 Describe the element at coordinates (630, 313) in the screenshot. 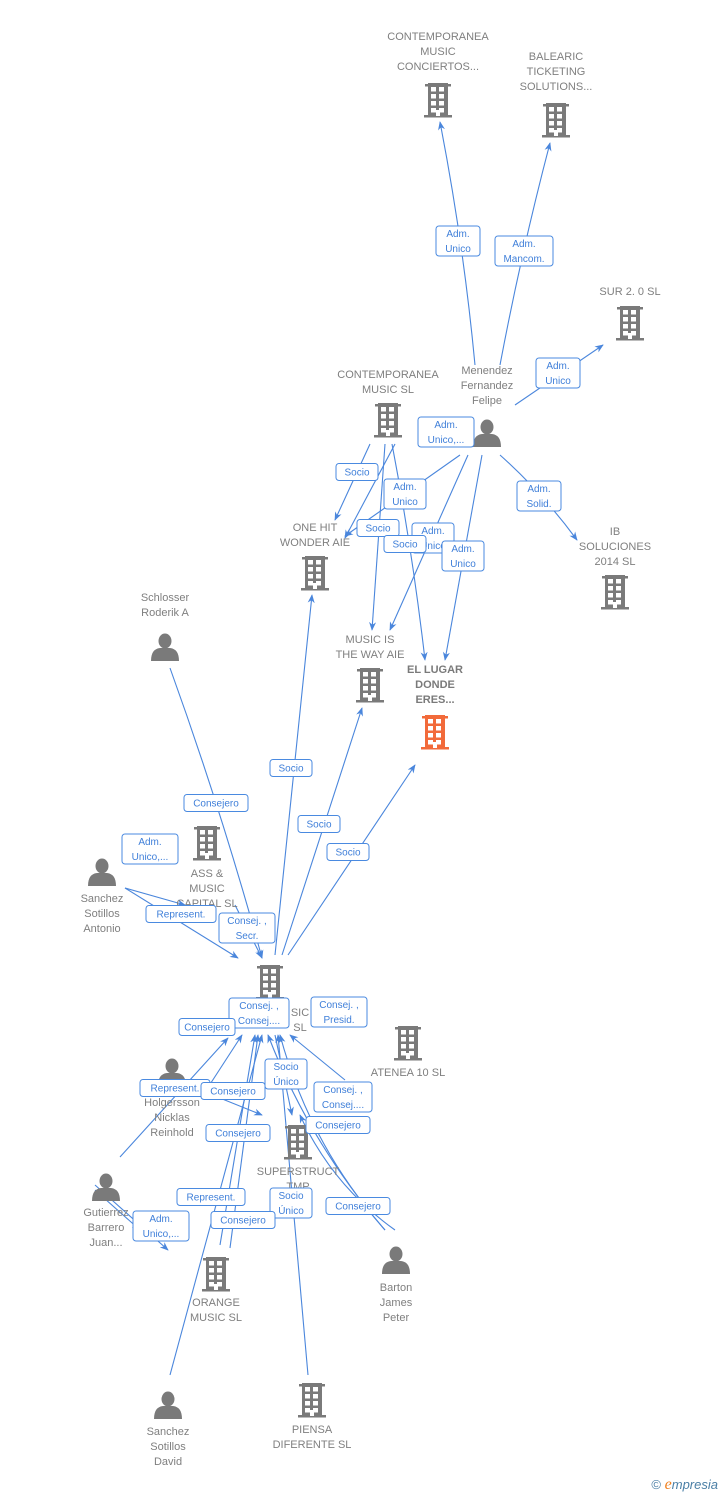

I see `node-sur20: SUR 2. 0 SL` at that location.